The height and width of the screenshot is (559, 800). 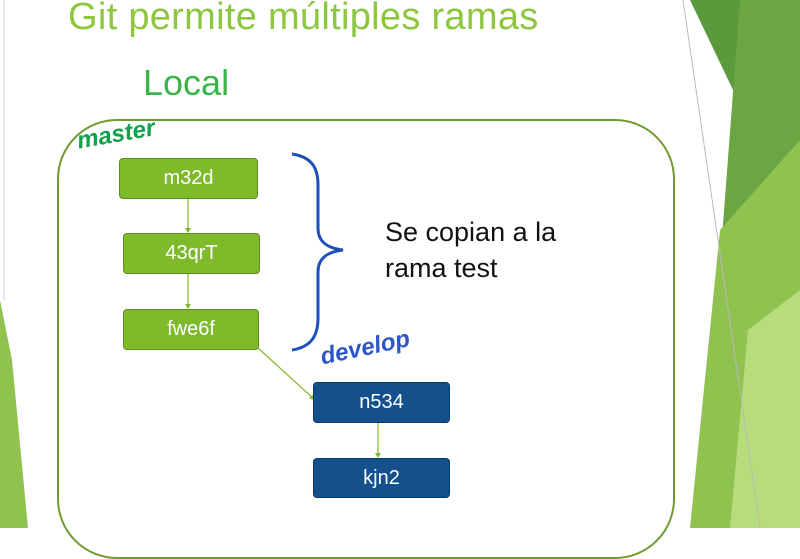 What do you see at coordinates (191, 253) in the screenshot?
I see `commit-node: 43qrT` at bounding box center [191, 253].